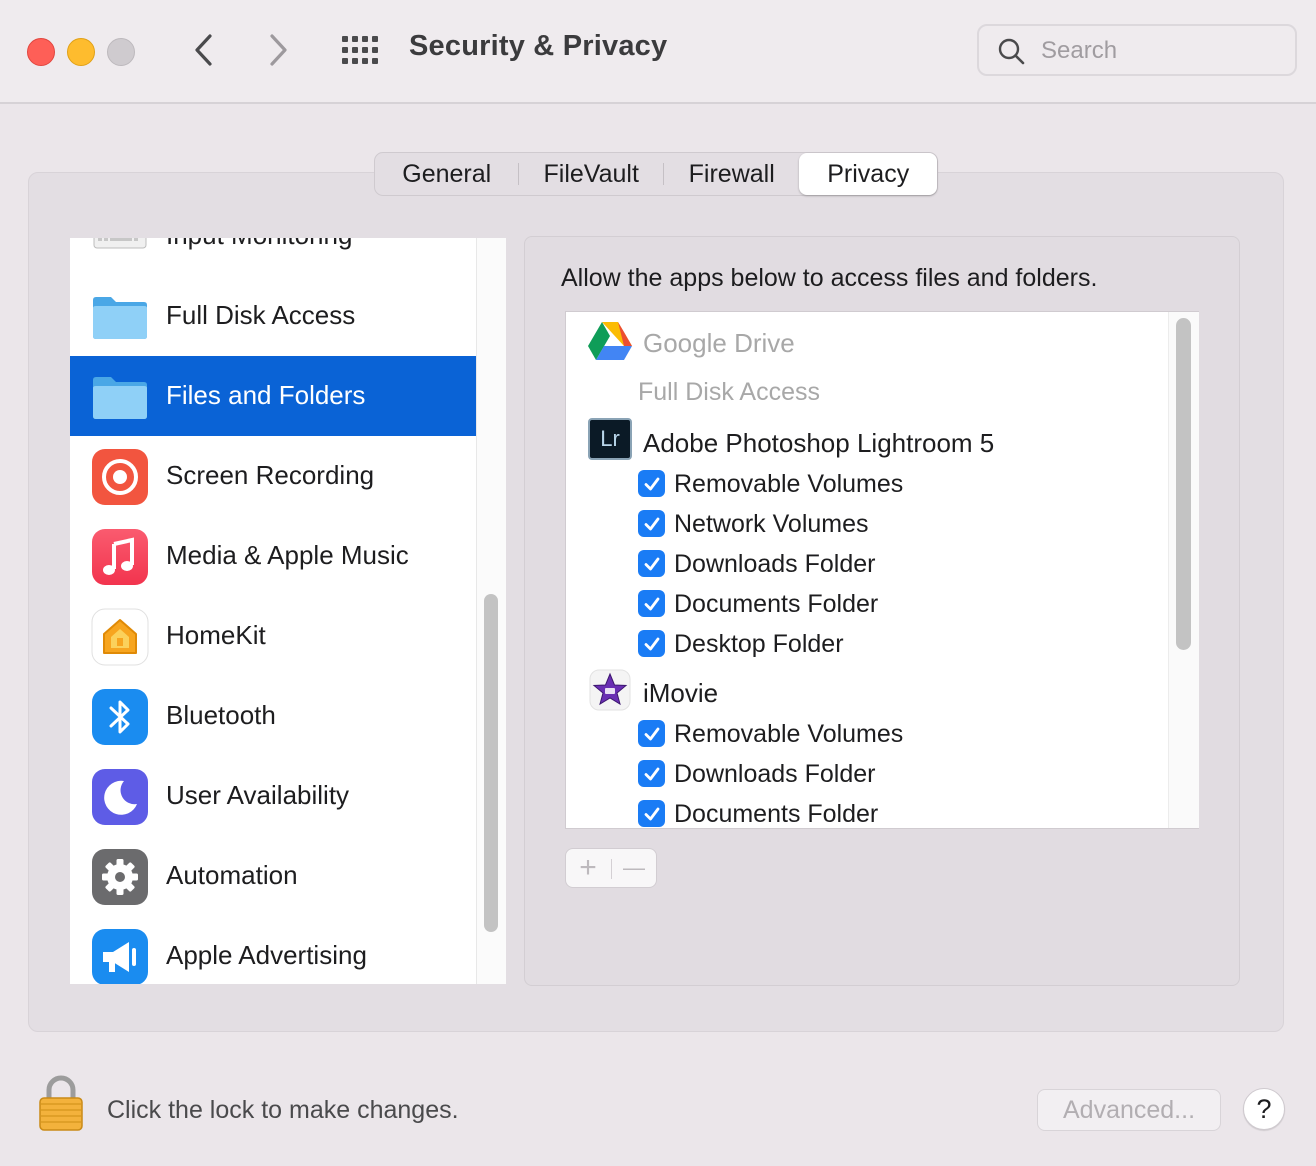 The height and width of the screenshot is (1166, 1316). I want to click on gear-icon, so click(120, 877).